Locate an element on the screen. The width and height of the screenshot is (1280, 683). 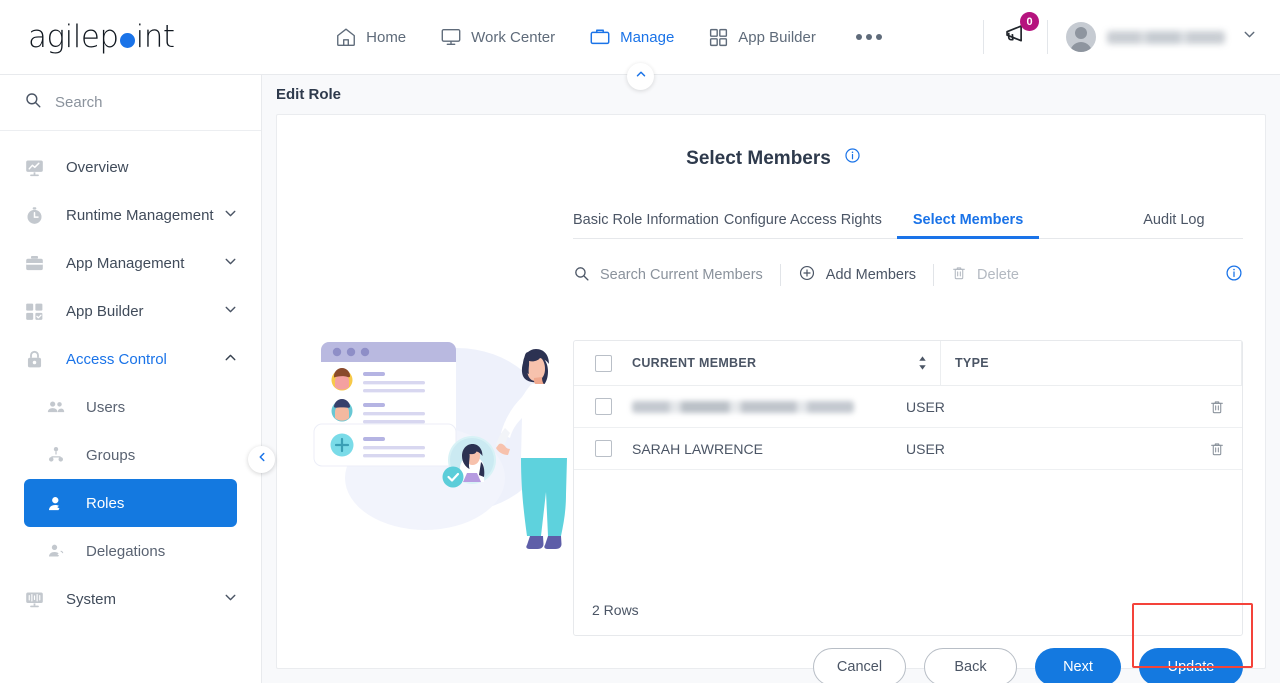
nav-item-home: Home is located at coordinates (370, 37).